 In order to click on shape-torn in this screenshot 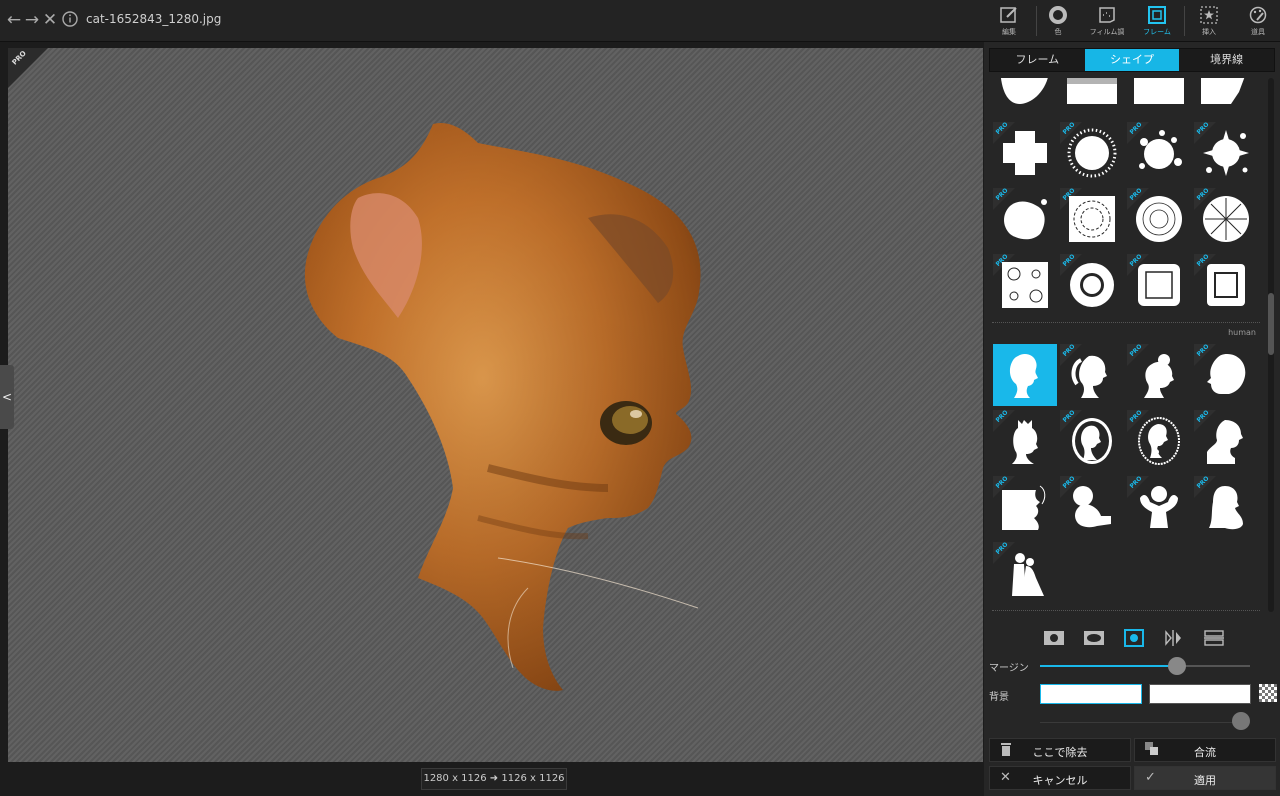, I will do `click(1226, 98)`.